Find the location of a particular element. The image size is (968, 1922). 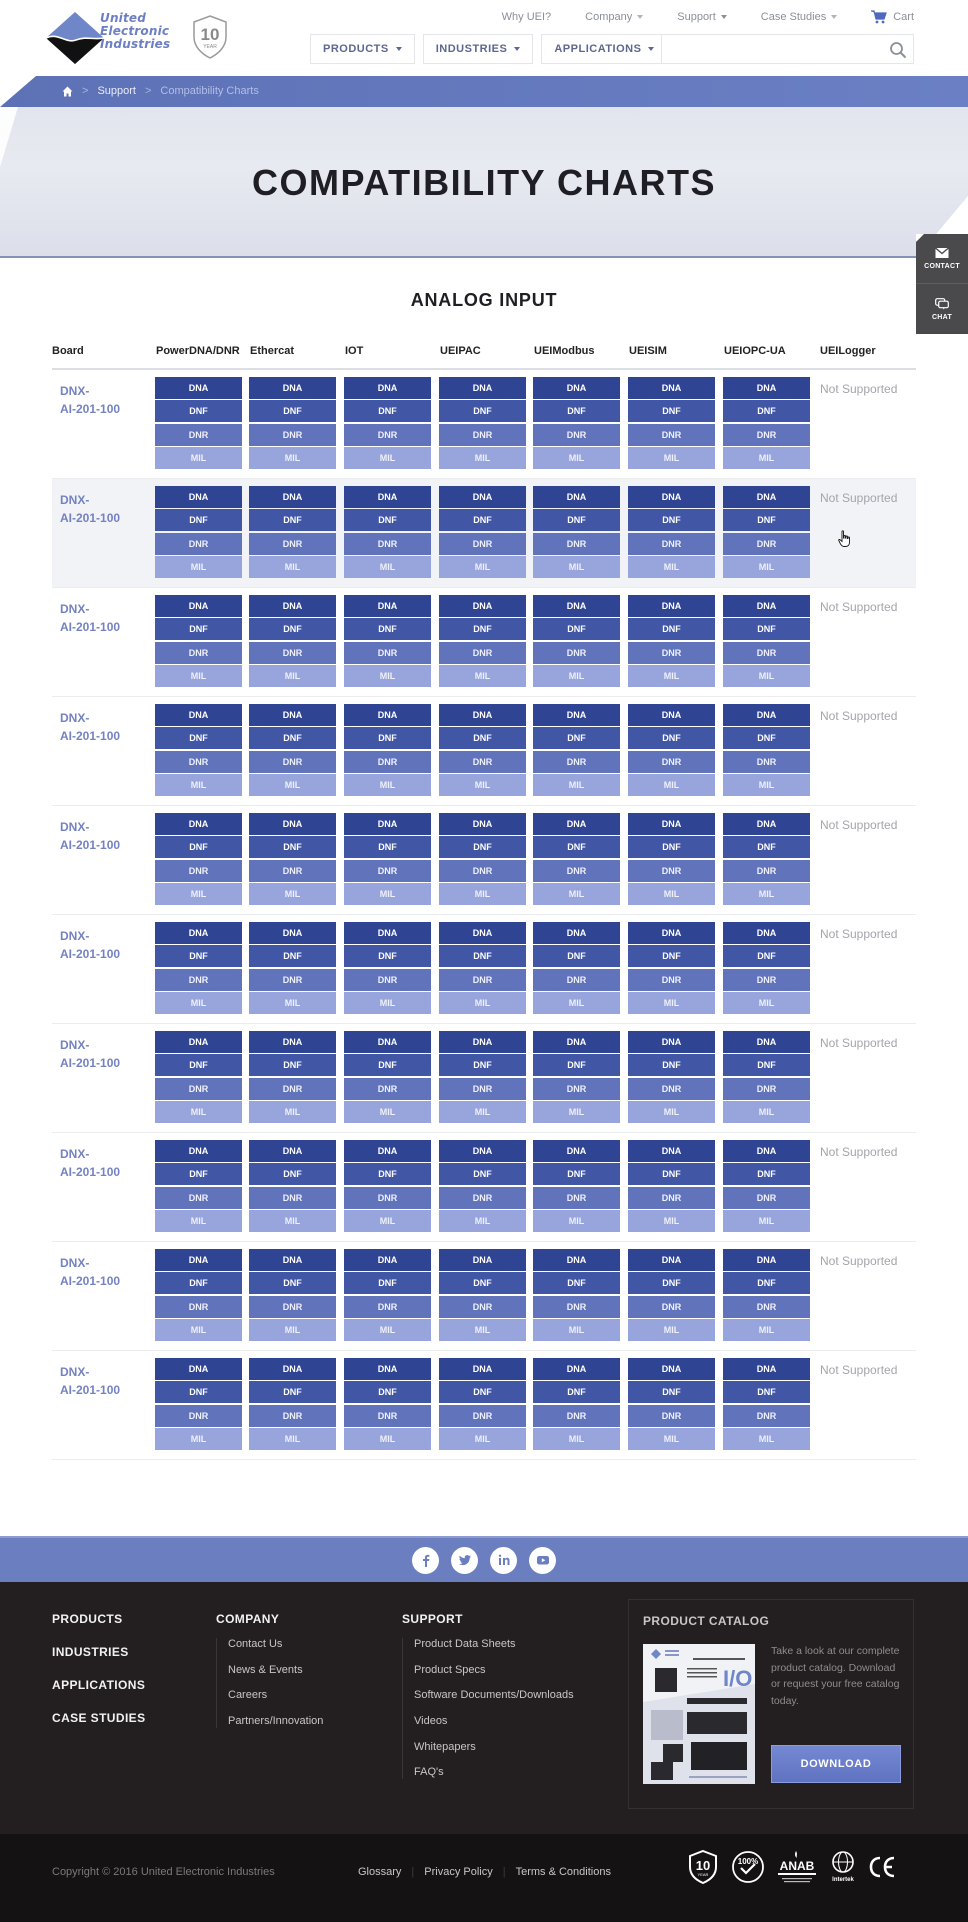

board-link: DNX- AI-201-100 is located at coordinates (95, 1163).